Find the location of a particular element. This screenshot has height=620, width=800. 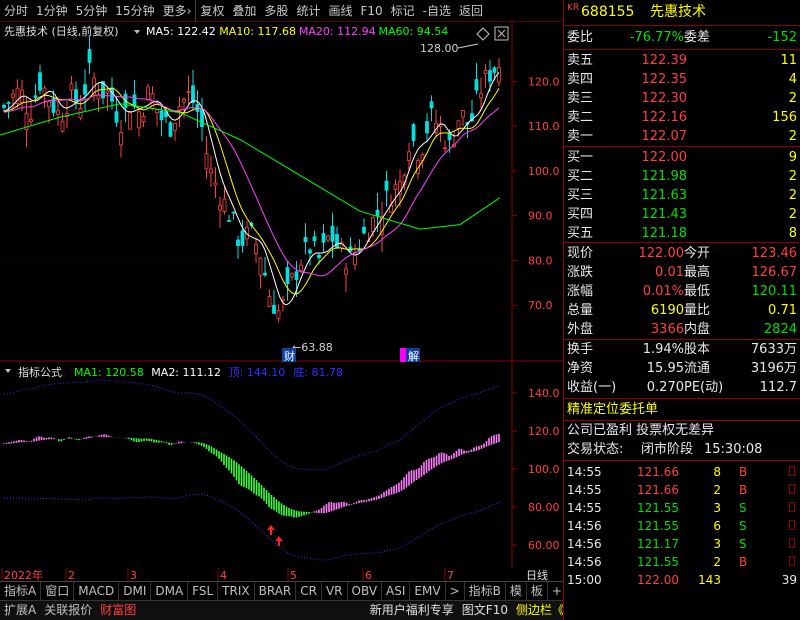

bid-volume: 8 is located at coordinates (792, 233).